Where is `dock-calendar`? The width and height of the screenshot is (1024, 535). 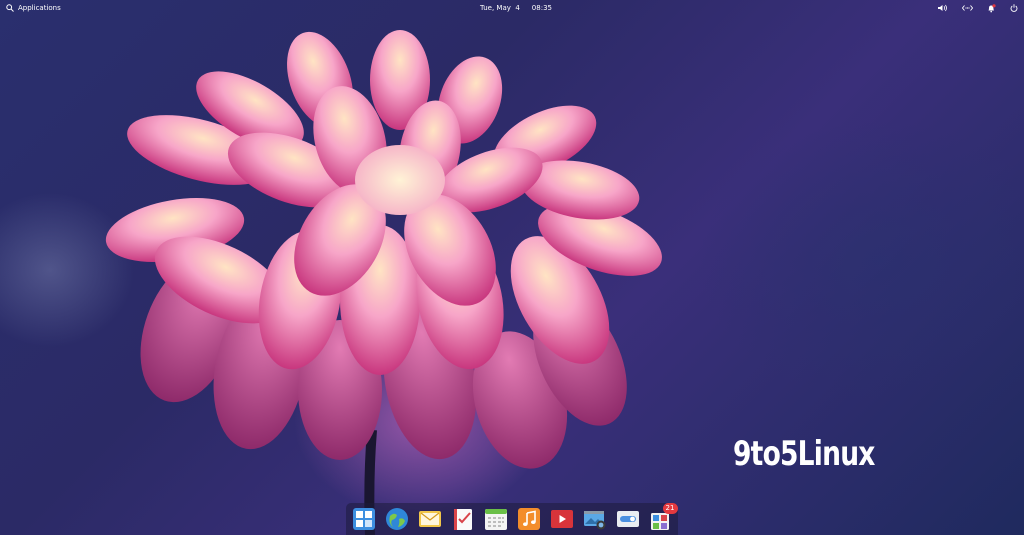 dock-calendar is located at coordinates (496, 519).